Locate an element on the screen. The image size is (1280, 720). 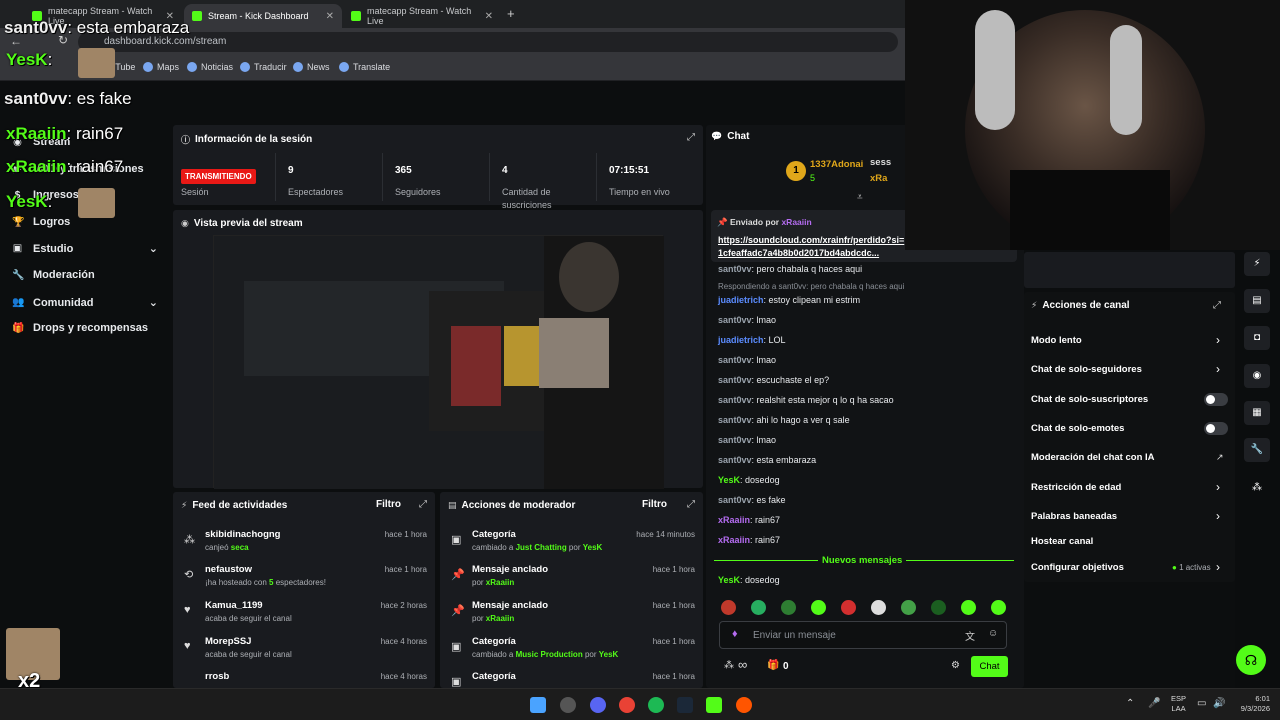
notes-icon: ▤ is located at coordinates (1257, 301).